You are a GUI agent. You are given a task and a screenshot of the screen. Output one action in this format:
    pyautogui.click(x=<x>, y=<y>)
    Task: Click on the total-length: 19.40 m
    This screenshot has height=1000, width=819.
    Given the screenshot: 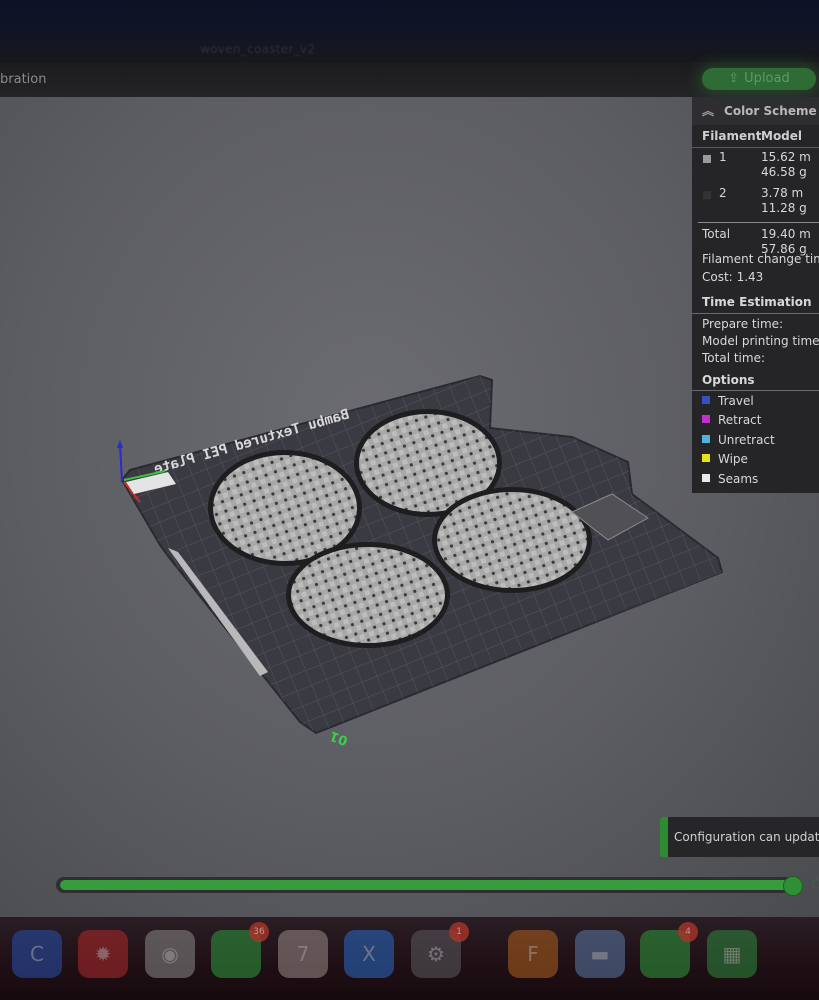 What is the action you would take?
    pyautogui.click(x=786, y=234)
    